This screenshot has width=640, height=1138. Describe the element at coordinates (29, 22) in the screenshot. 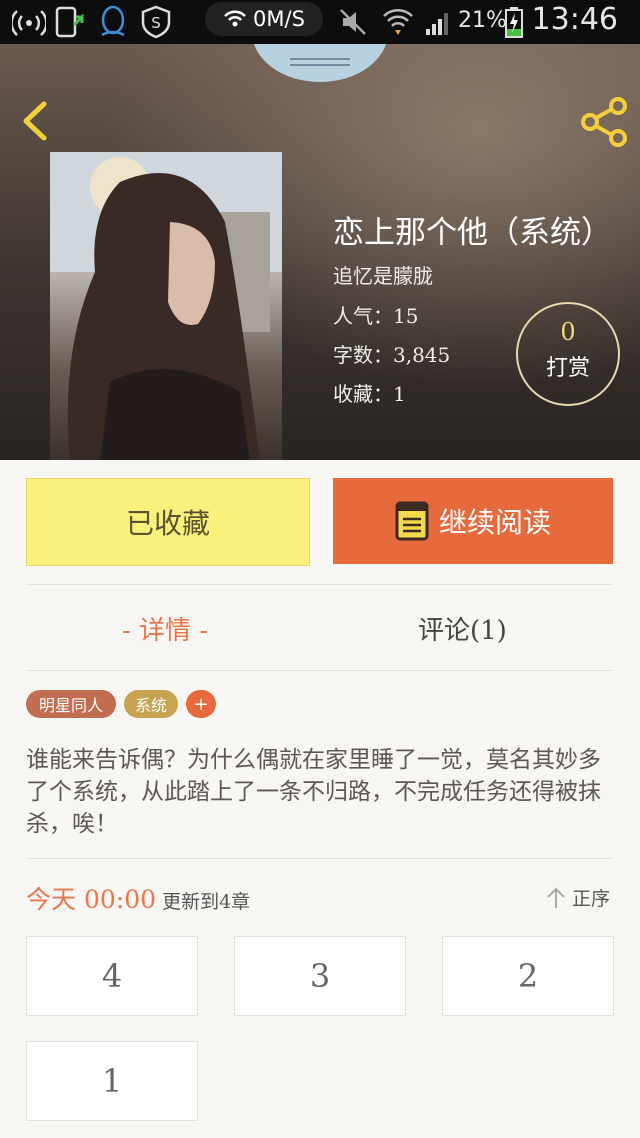

I see `wifi-hotspot-icon` at that location.